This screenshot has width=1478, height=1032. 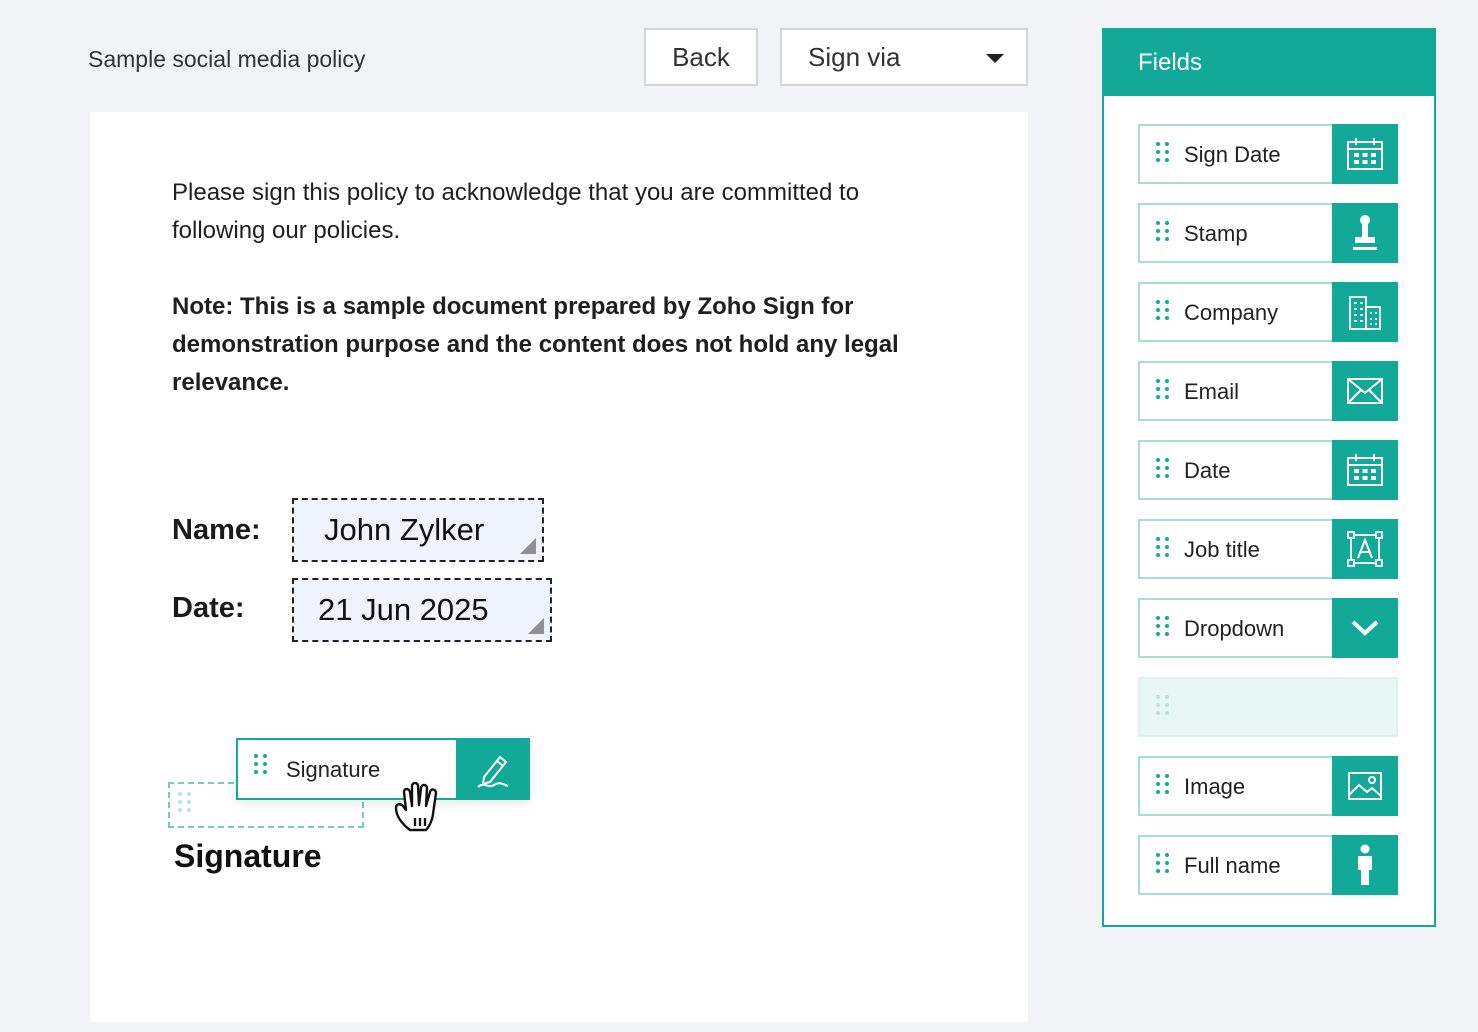 What do you see at coordinates (1232, 865) in the screenshot?
I see `field-label: Full name` at bounding box center [1232, 865].